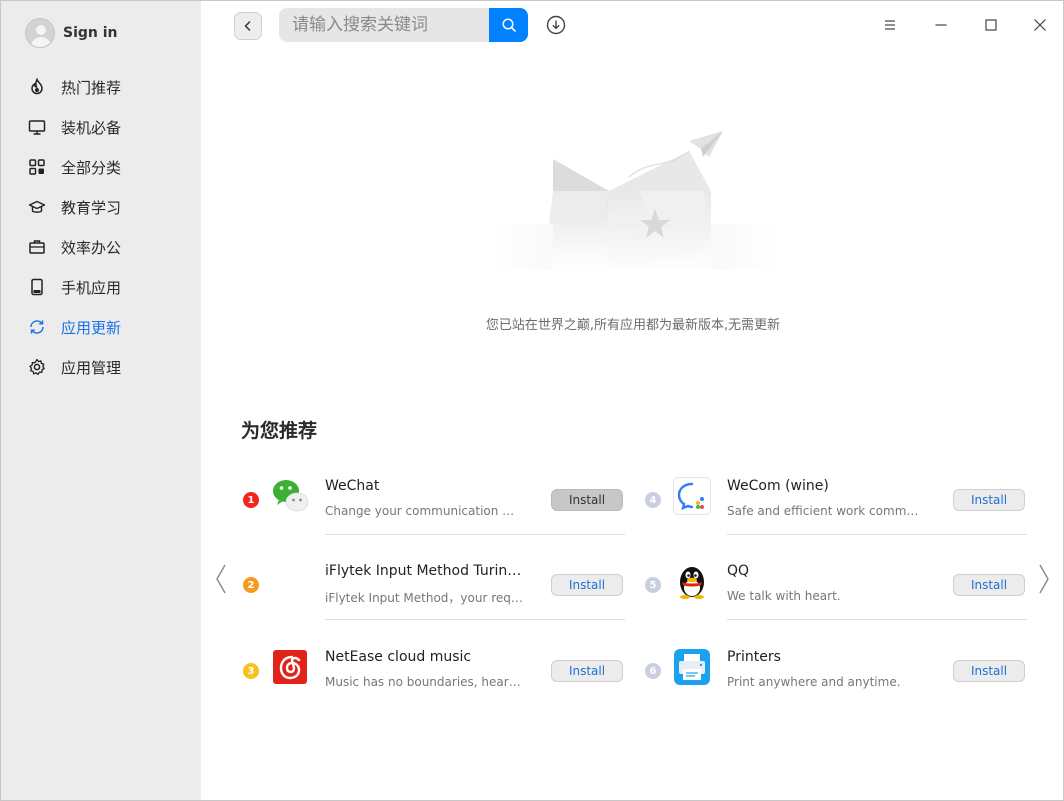 The height and width of the screenshot is (801, 1064). Describe the element at coordinates (91, 127) in the screenshot. I see `sidebar-item-label: 装机必备` at that location.